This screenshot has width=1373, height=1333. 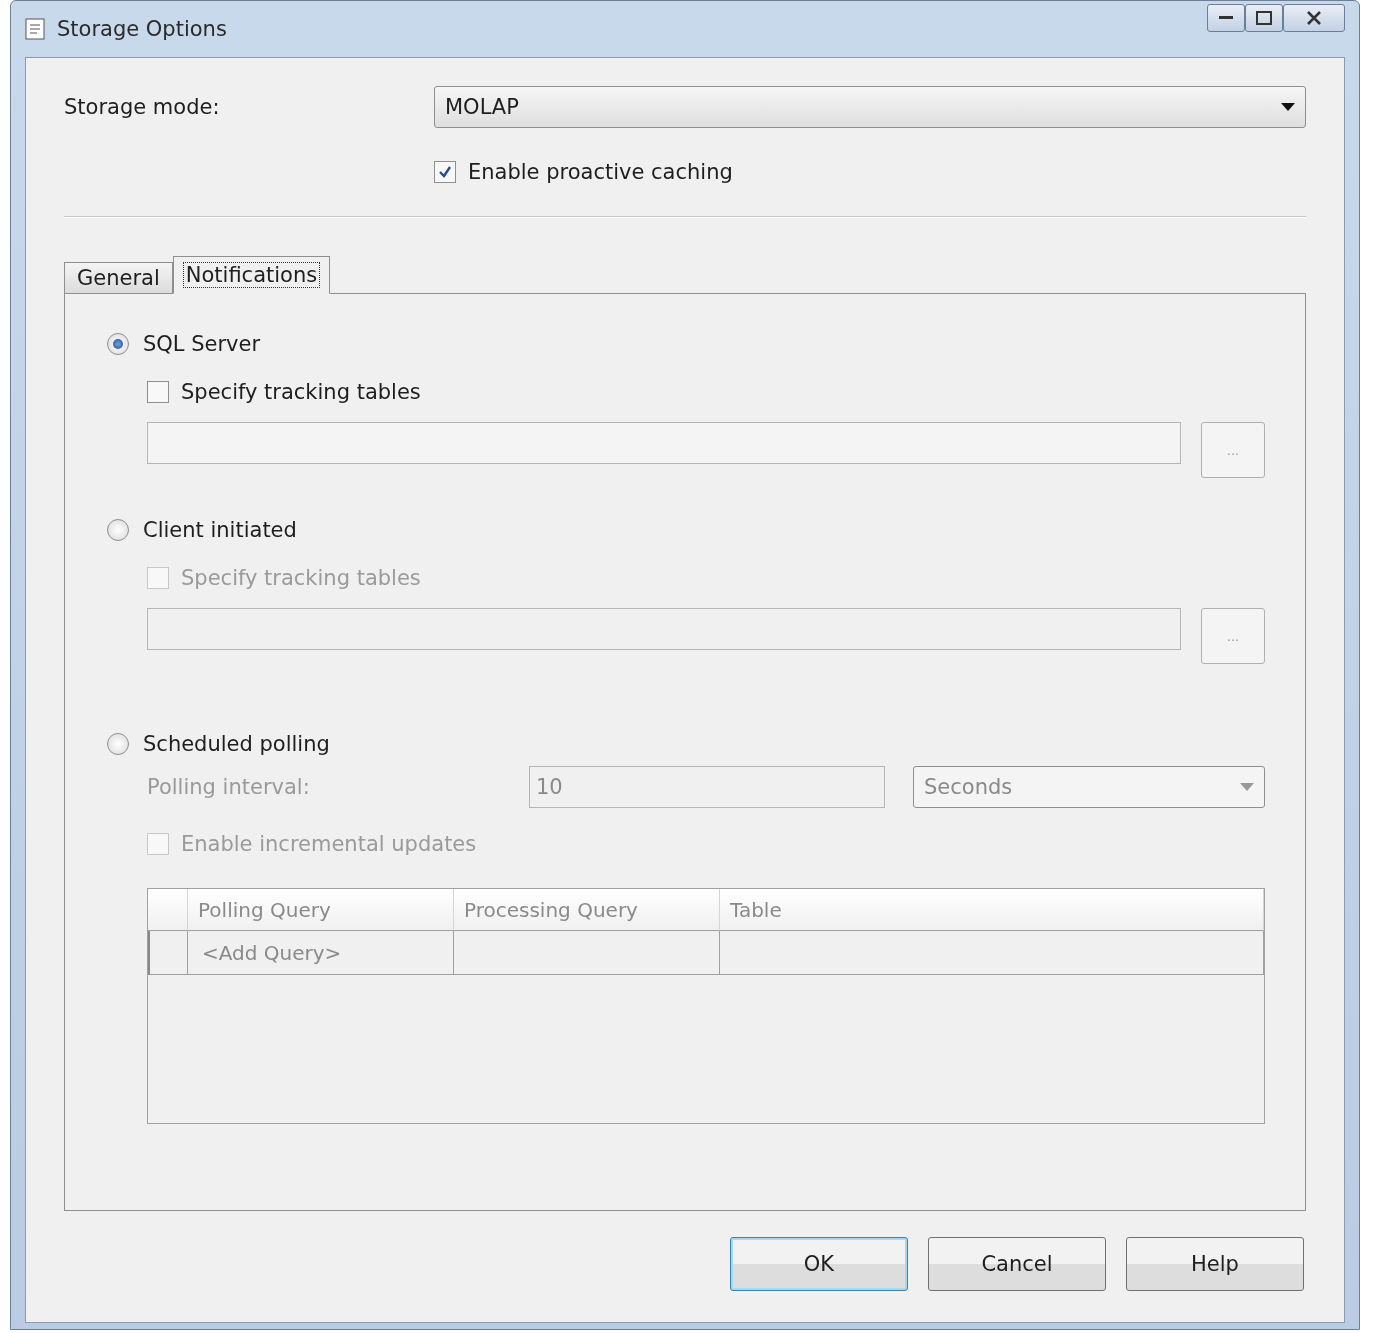 What do you see at coordinates (142, 107) in the screenshot?
I see `storage-mode-label: Storage mode:` at bounding box center [142, 107].